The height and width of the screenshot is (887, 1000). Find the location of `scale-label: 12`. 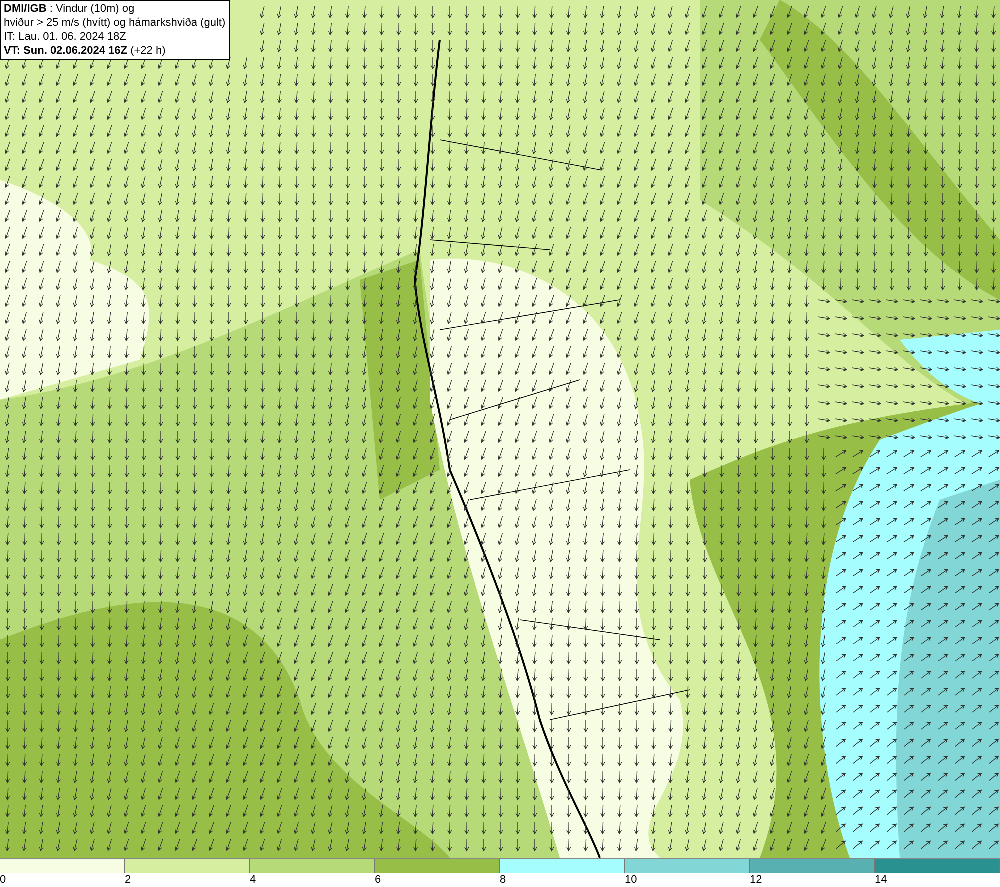

scale-label: 12 is located at coordinates (757, 880).